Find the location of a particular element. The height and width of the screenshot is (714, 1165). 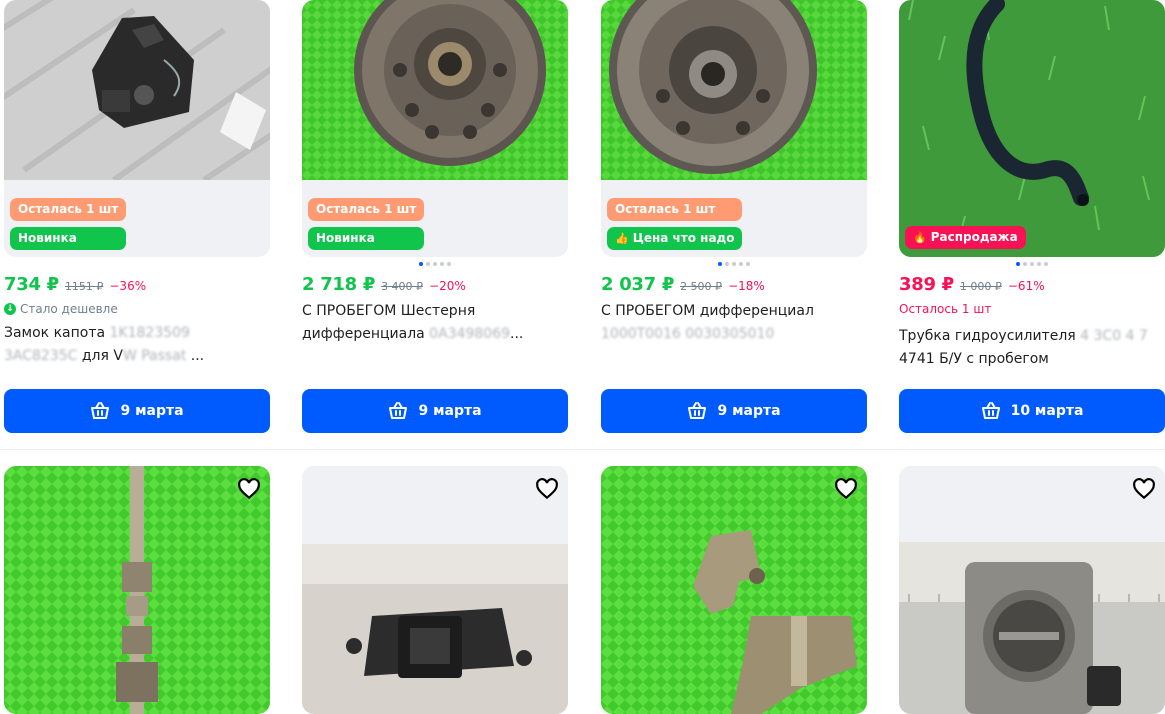

title-blurred: 0A3498069 is located at coordinates (467, 334).